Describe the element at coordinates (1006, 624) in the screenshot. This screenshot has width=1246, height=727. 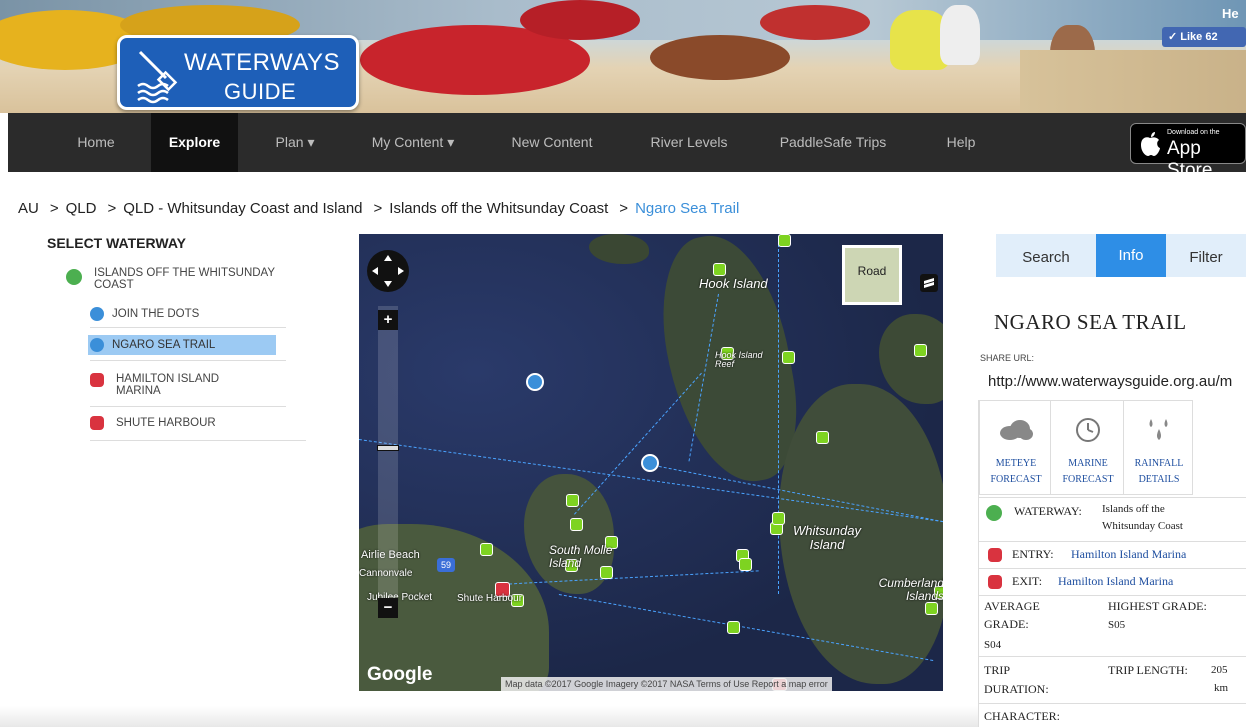
I see `average-grade-label-2: GRADE:` at that location.